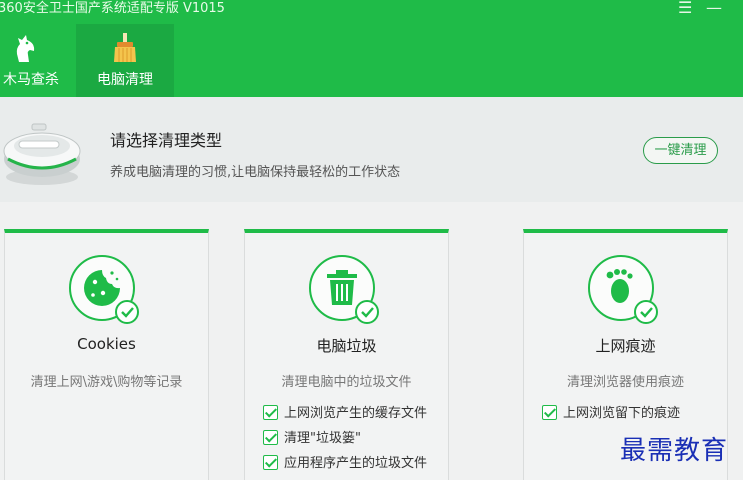  What do you see at coordinates (104, 289) in the screenshot?
I see `cookie-icon` at bounding box center [104, 289].